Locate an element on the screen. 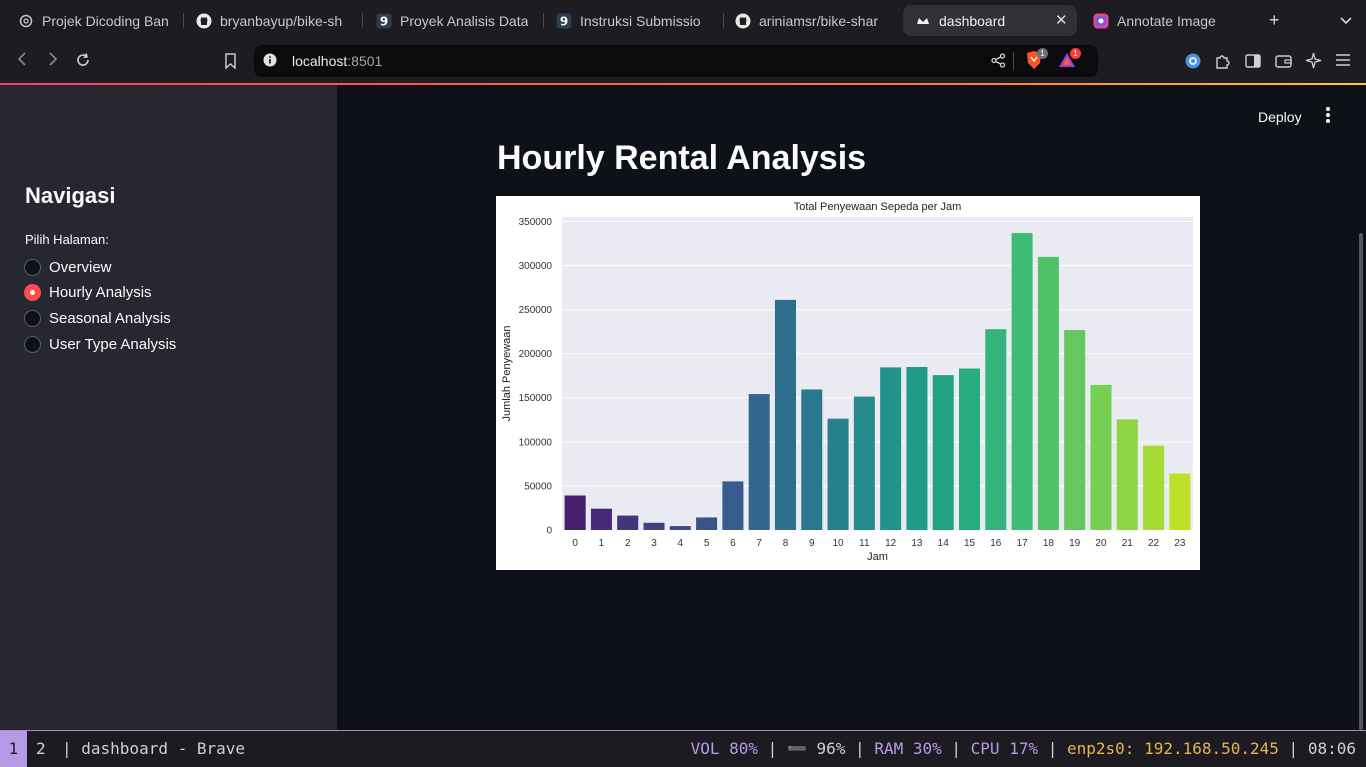 The height and width of the screenshot is (767, 1366). x-tick-label: 19 is located at coordinates (1075, 543).